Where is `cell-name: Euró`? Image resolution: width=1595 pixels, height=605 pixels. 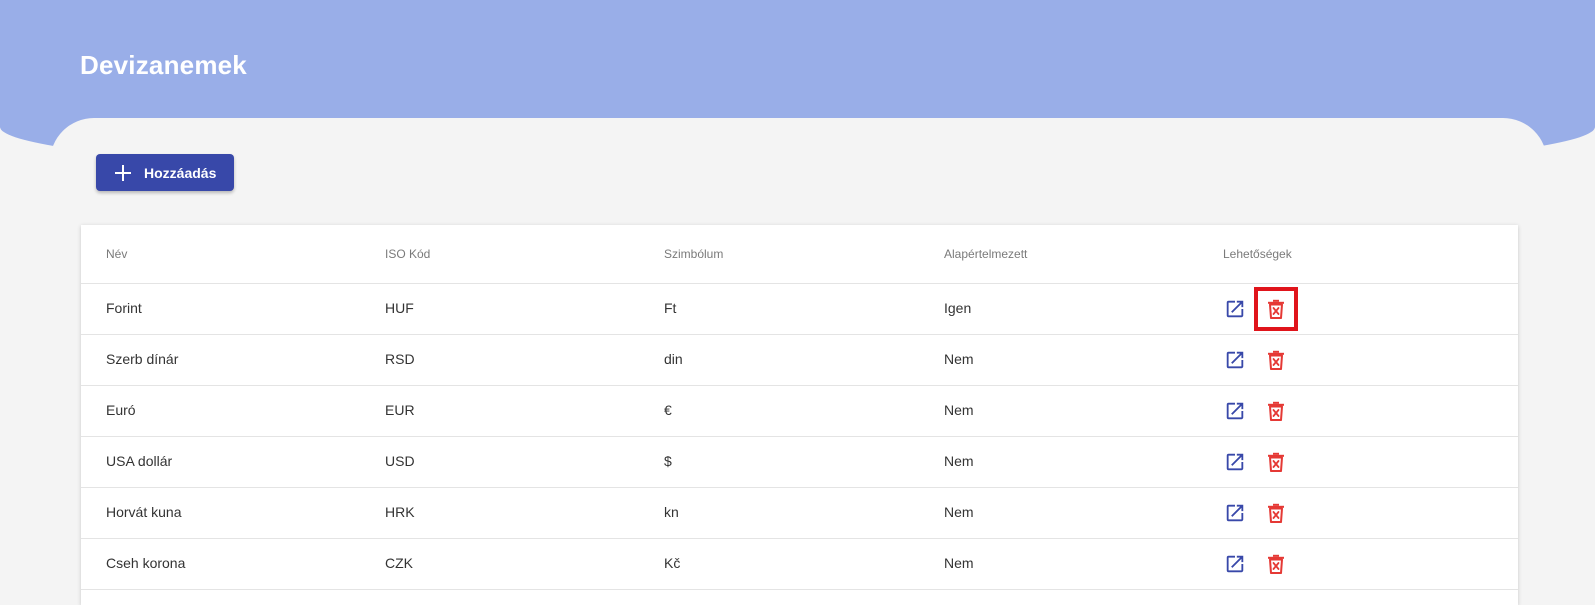
cell-name: Euró is located at coordinates (121, 410).